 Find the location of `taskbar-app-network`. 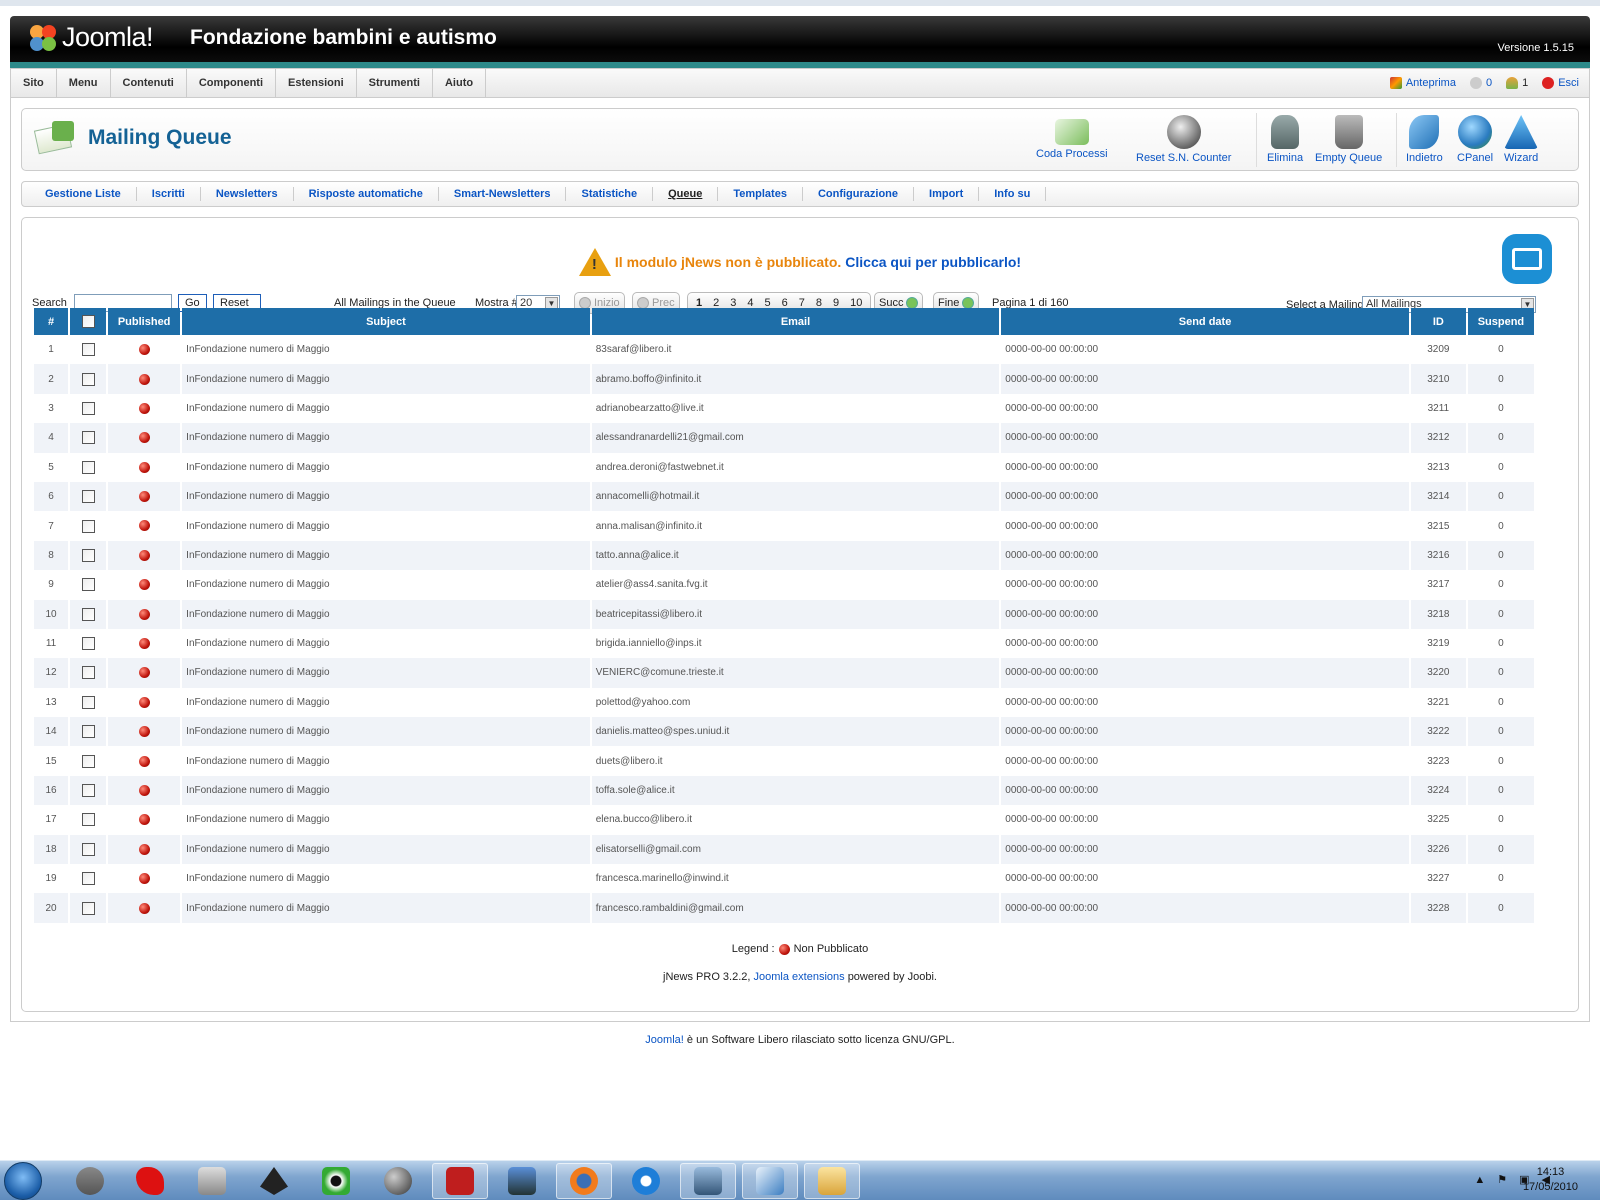

taskbar-app-network is located at coordinates (522, 1181).